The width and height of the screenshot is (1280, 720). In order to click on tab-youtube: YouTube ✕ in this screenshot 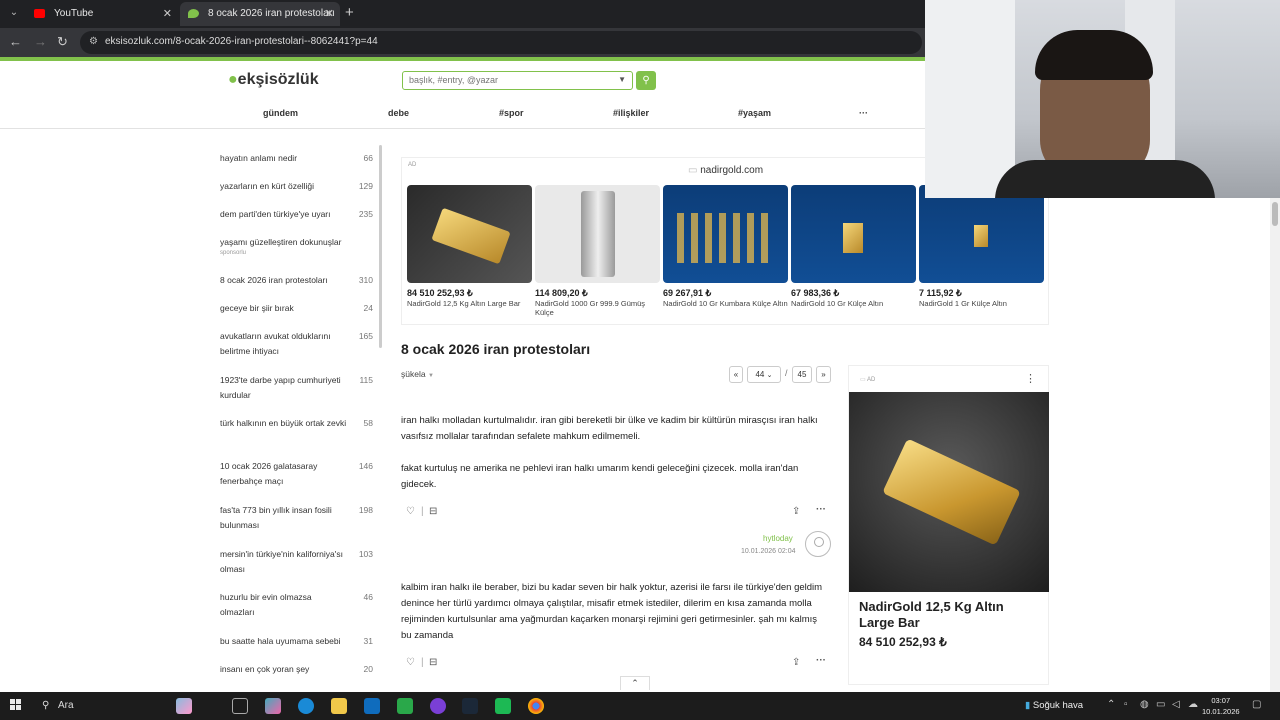, I will do `click(102, 14)`.